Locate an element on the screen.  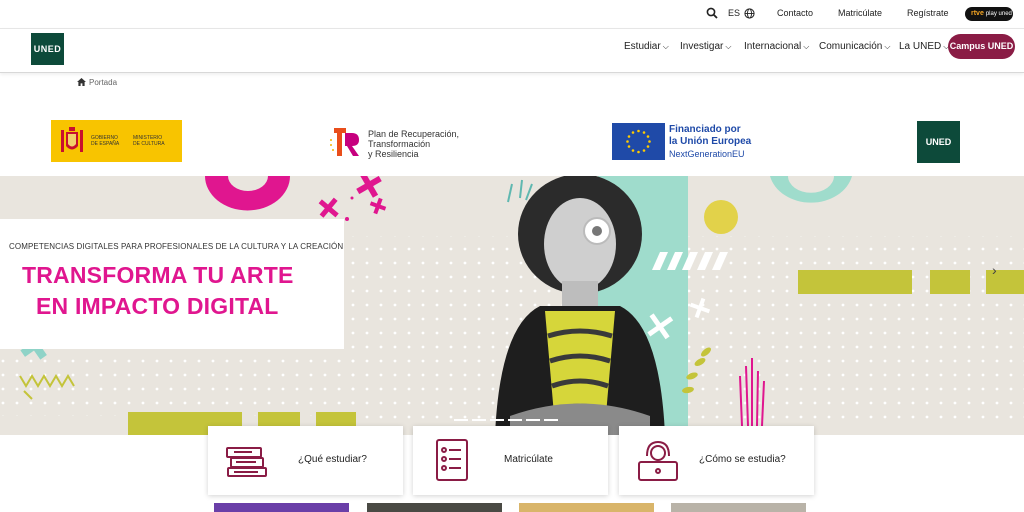
campus-uned-button: Campus UNED is located at coordinates (981, 46).